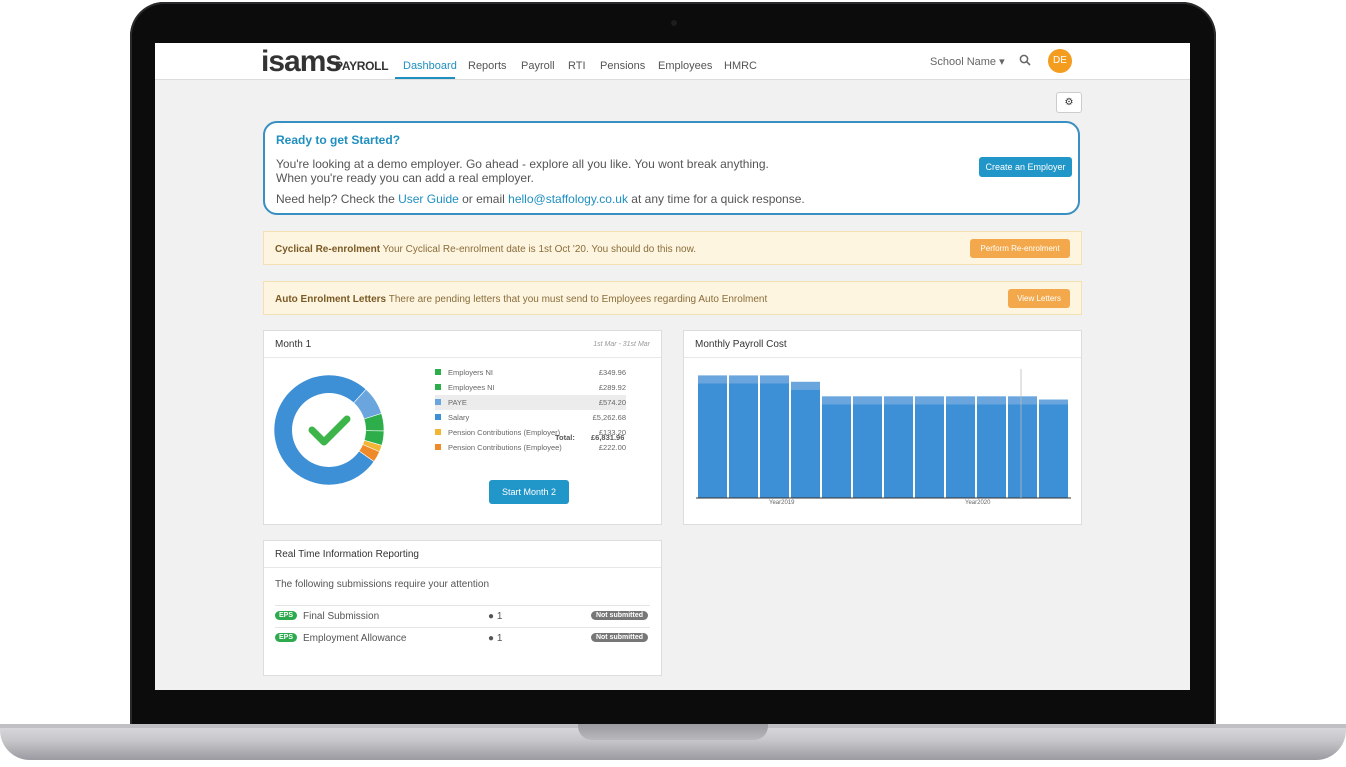 The image size is (1346, 767). Describe the element at coordinates (483, 199) in the screenshot. I see `help-mid: or email` at that location.